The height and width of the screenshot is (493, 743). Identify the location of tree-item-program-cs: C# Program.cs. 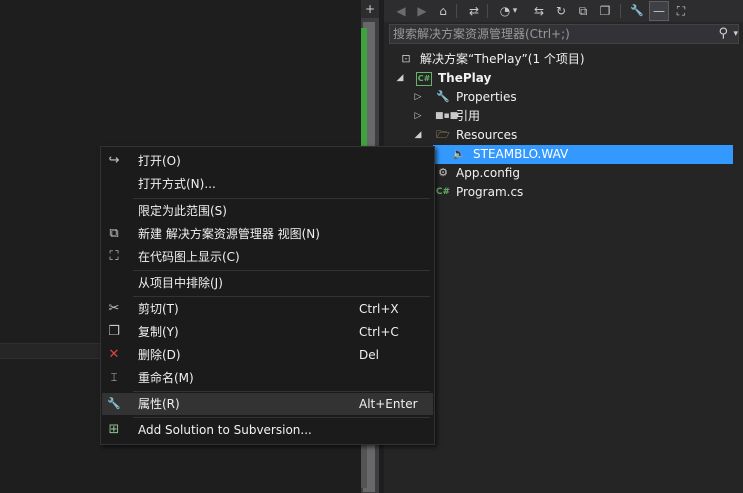
(563, 192).